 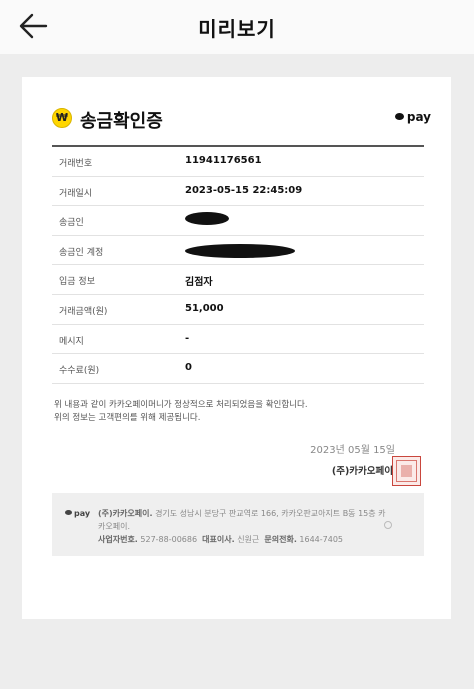 I want to click on transaction-number: 11941176561, so click(x=223, y=160).